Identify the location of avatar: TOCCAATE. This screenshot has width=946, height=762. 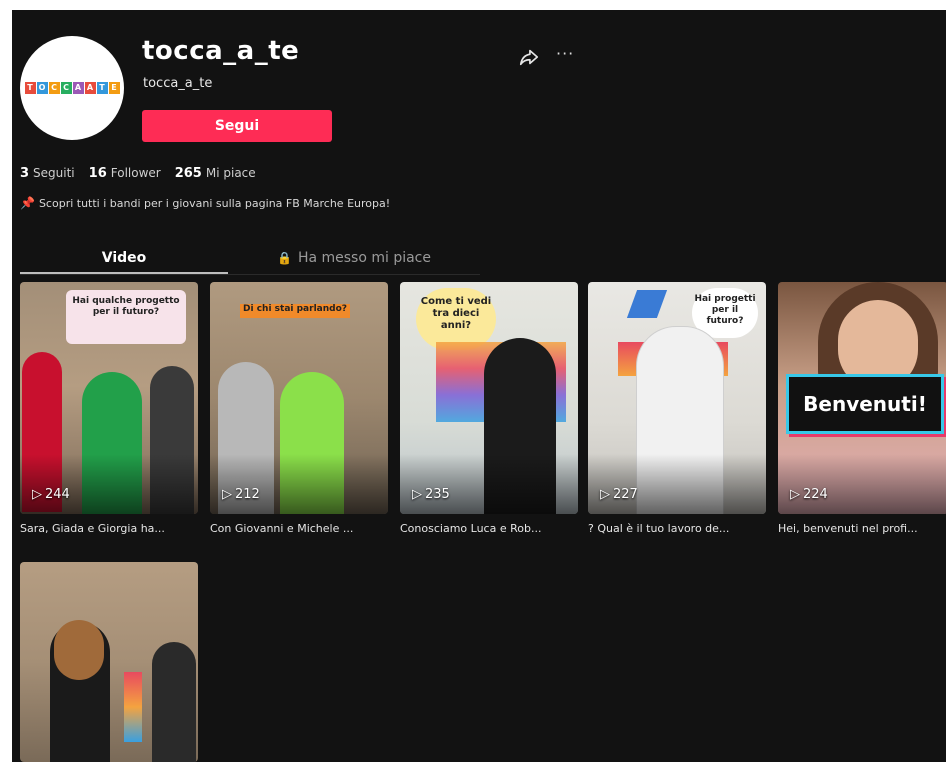
(72, 88).